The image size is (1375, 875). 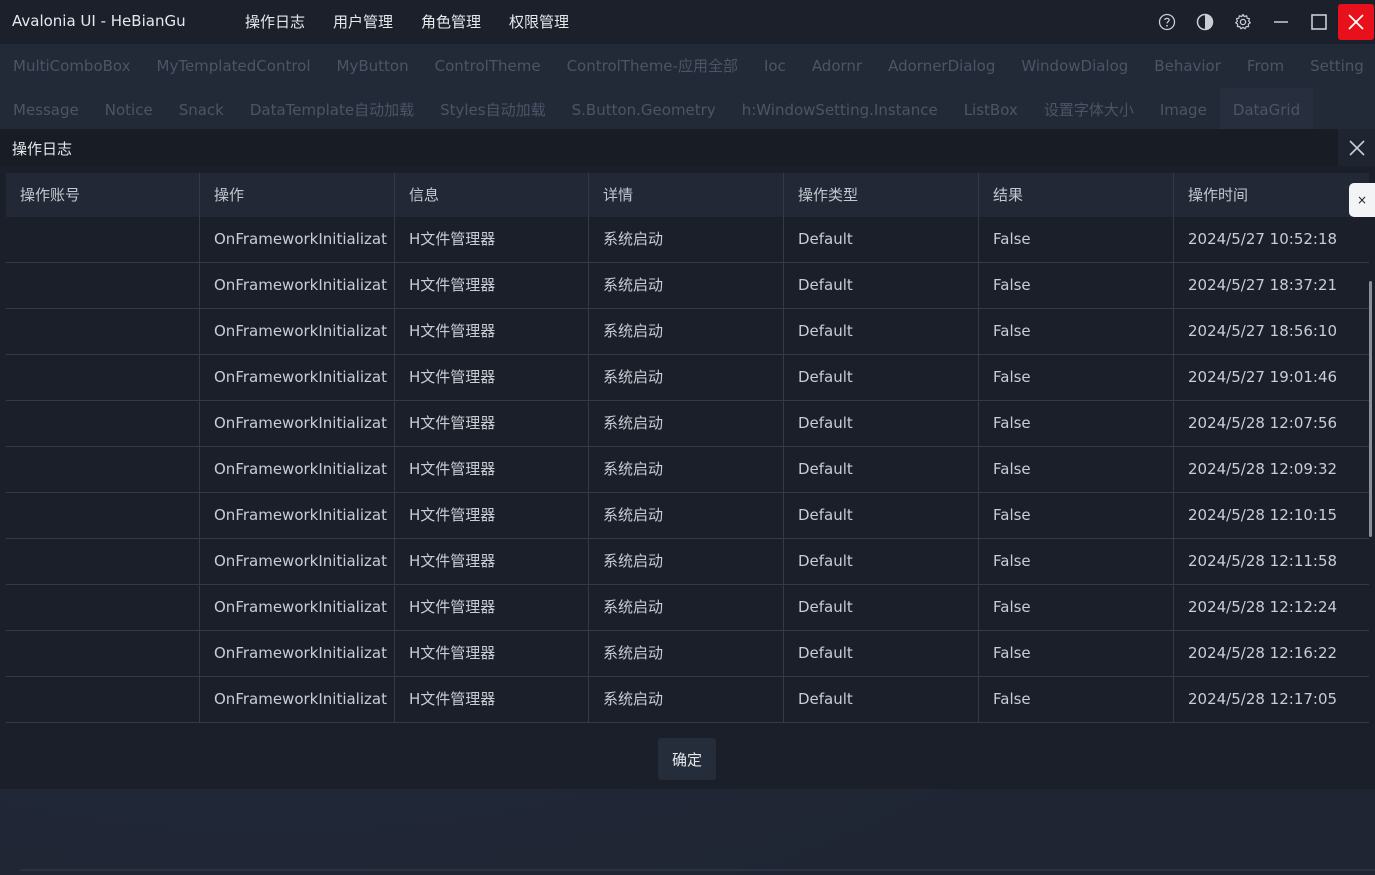 I want to click on menu-item-permission-management: 权限管理, so click(x=539, y=22).